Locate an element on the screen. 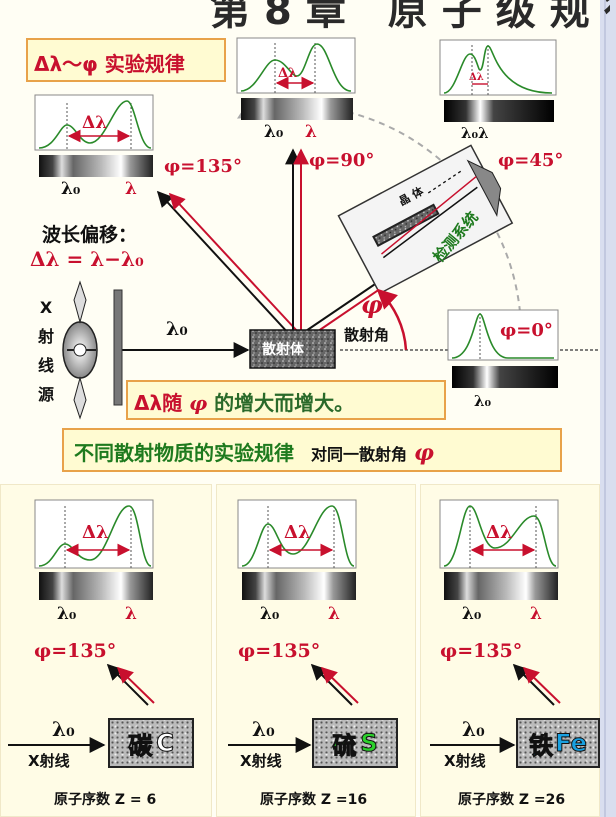 Image resolution: width=616 pixels, height=817 pixels. xray-tube-icon is located at coordinates (80, 350).